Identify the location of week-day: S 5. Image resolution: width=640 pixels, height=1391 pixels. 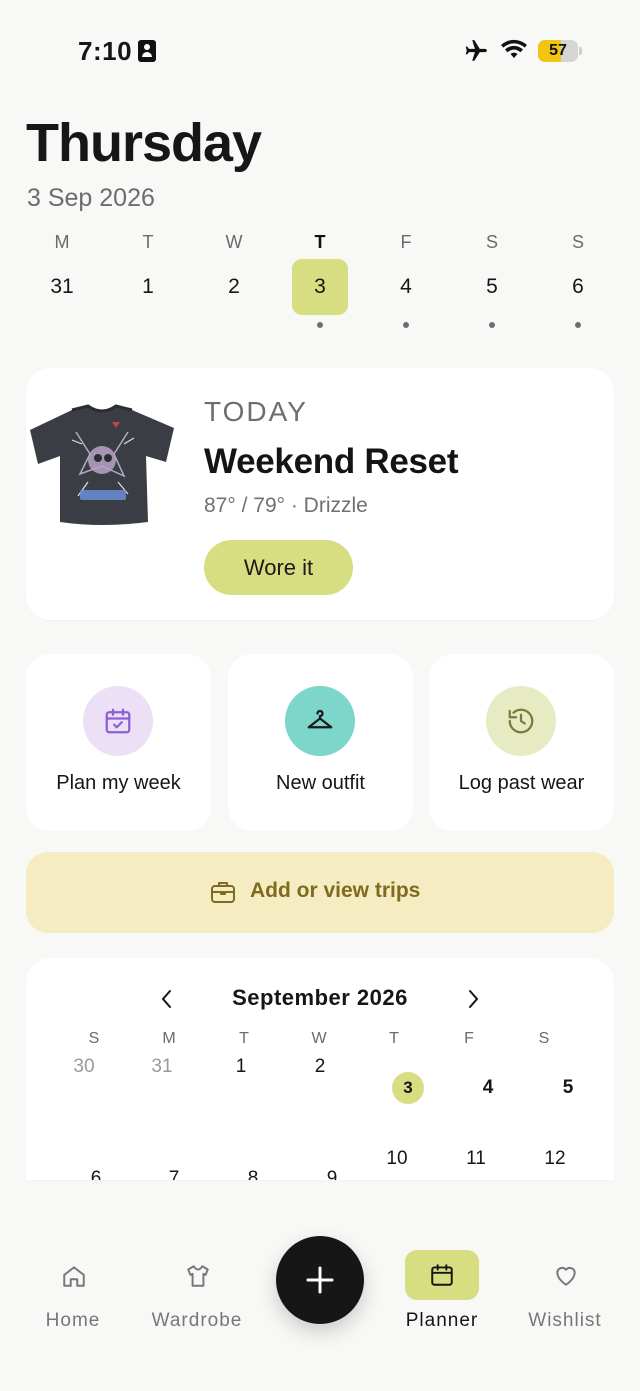
(492, 285).